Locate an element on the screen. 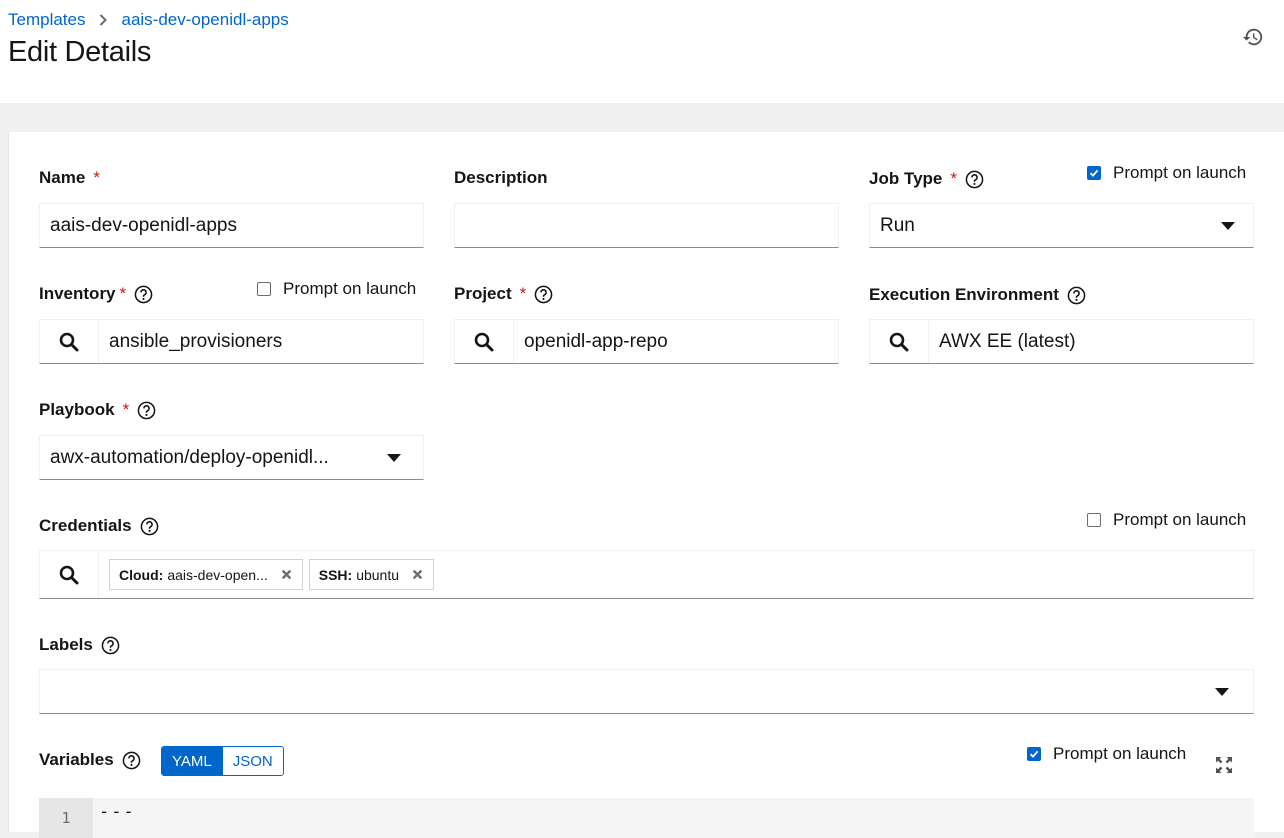 The image size is (1284, 838). credentials-chip-group: Cloud: aais-dev-open... SSH: ubuntu is located at coordinates (269, 574).